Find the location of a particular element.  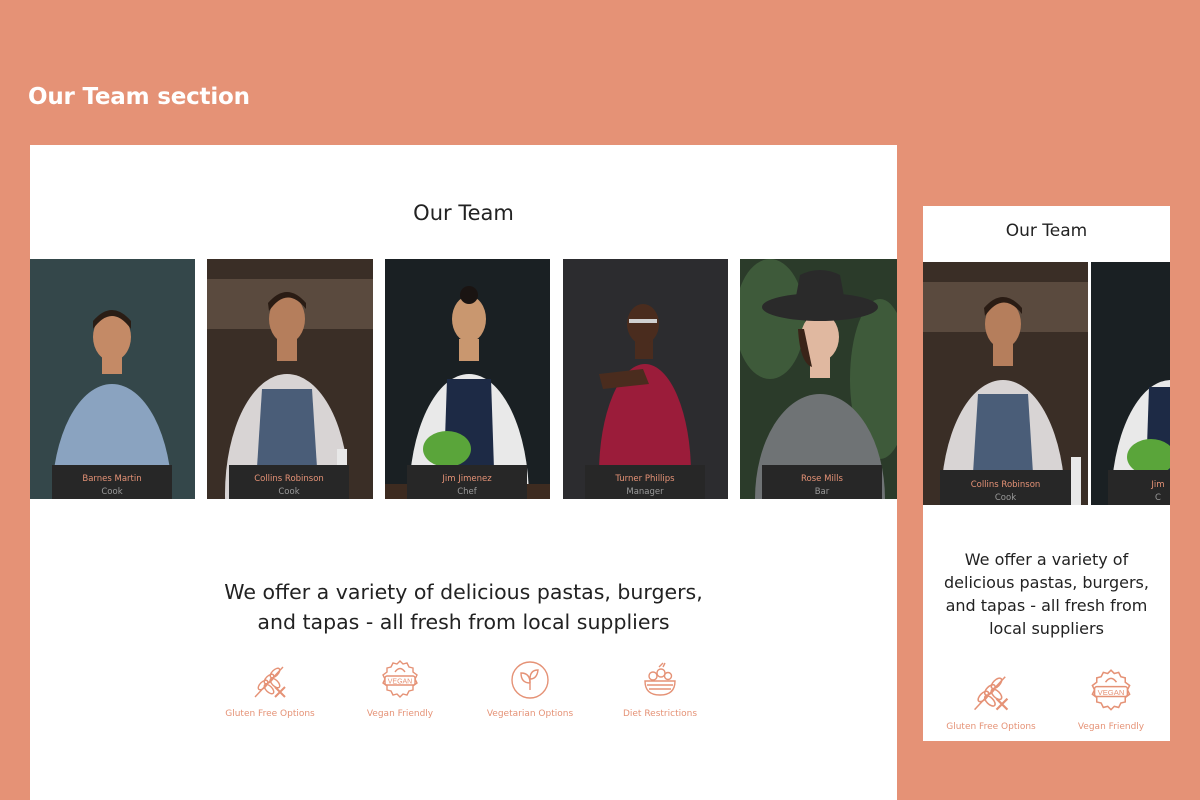

name-plate: Jim Jimenez Chef is located at coordinates (467, 482).